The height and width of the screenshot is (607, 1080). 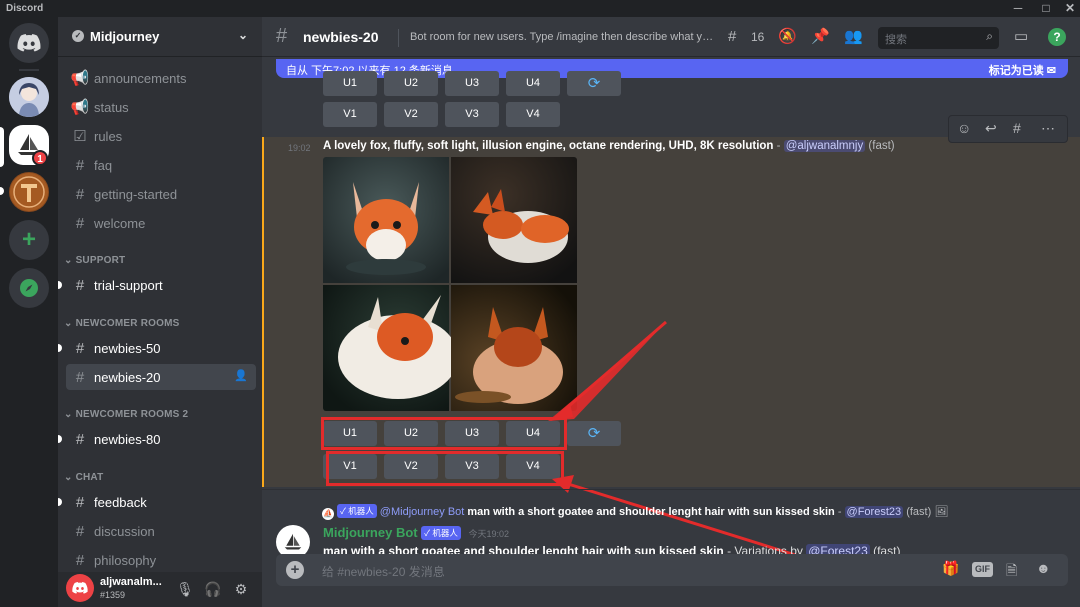 I want to click on composer-placeholder: 给 #newbies-20 发消息, so click(x=383, y=572).